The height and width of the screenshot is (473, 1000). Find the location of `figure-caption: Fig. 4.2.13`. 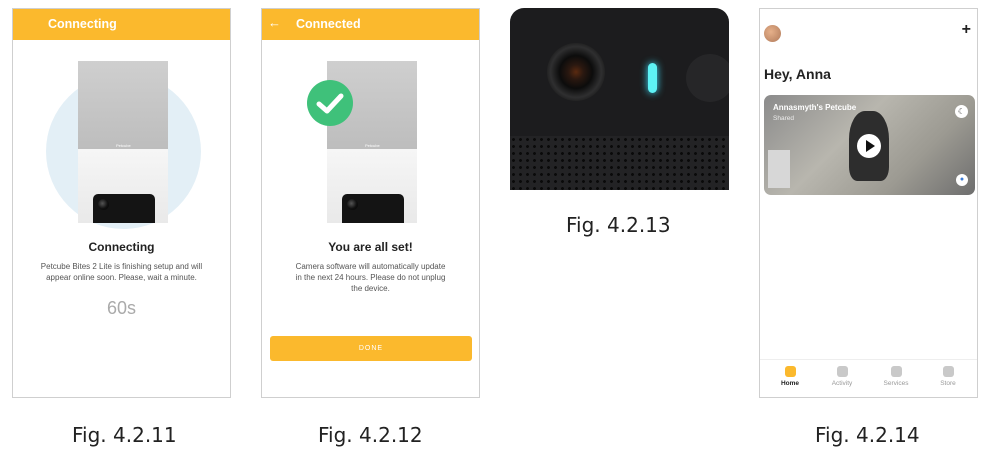

figure-caption: Fig. 4.2.13 is located at coordinates (618, 225).